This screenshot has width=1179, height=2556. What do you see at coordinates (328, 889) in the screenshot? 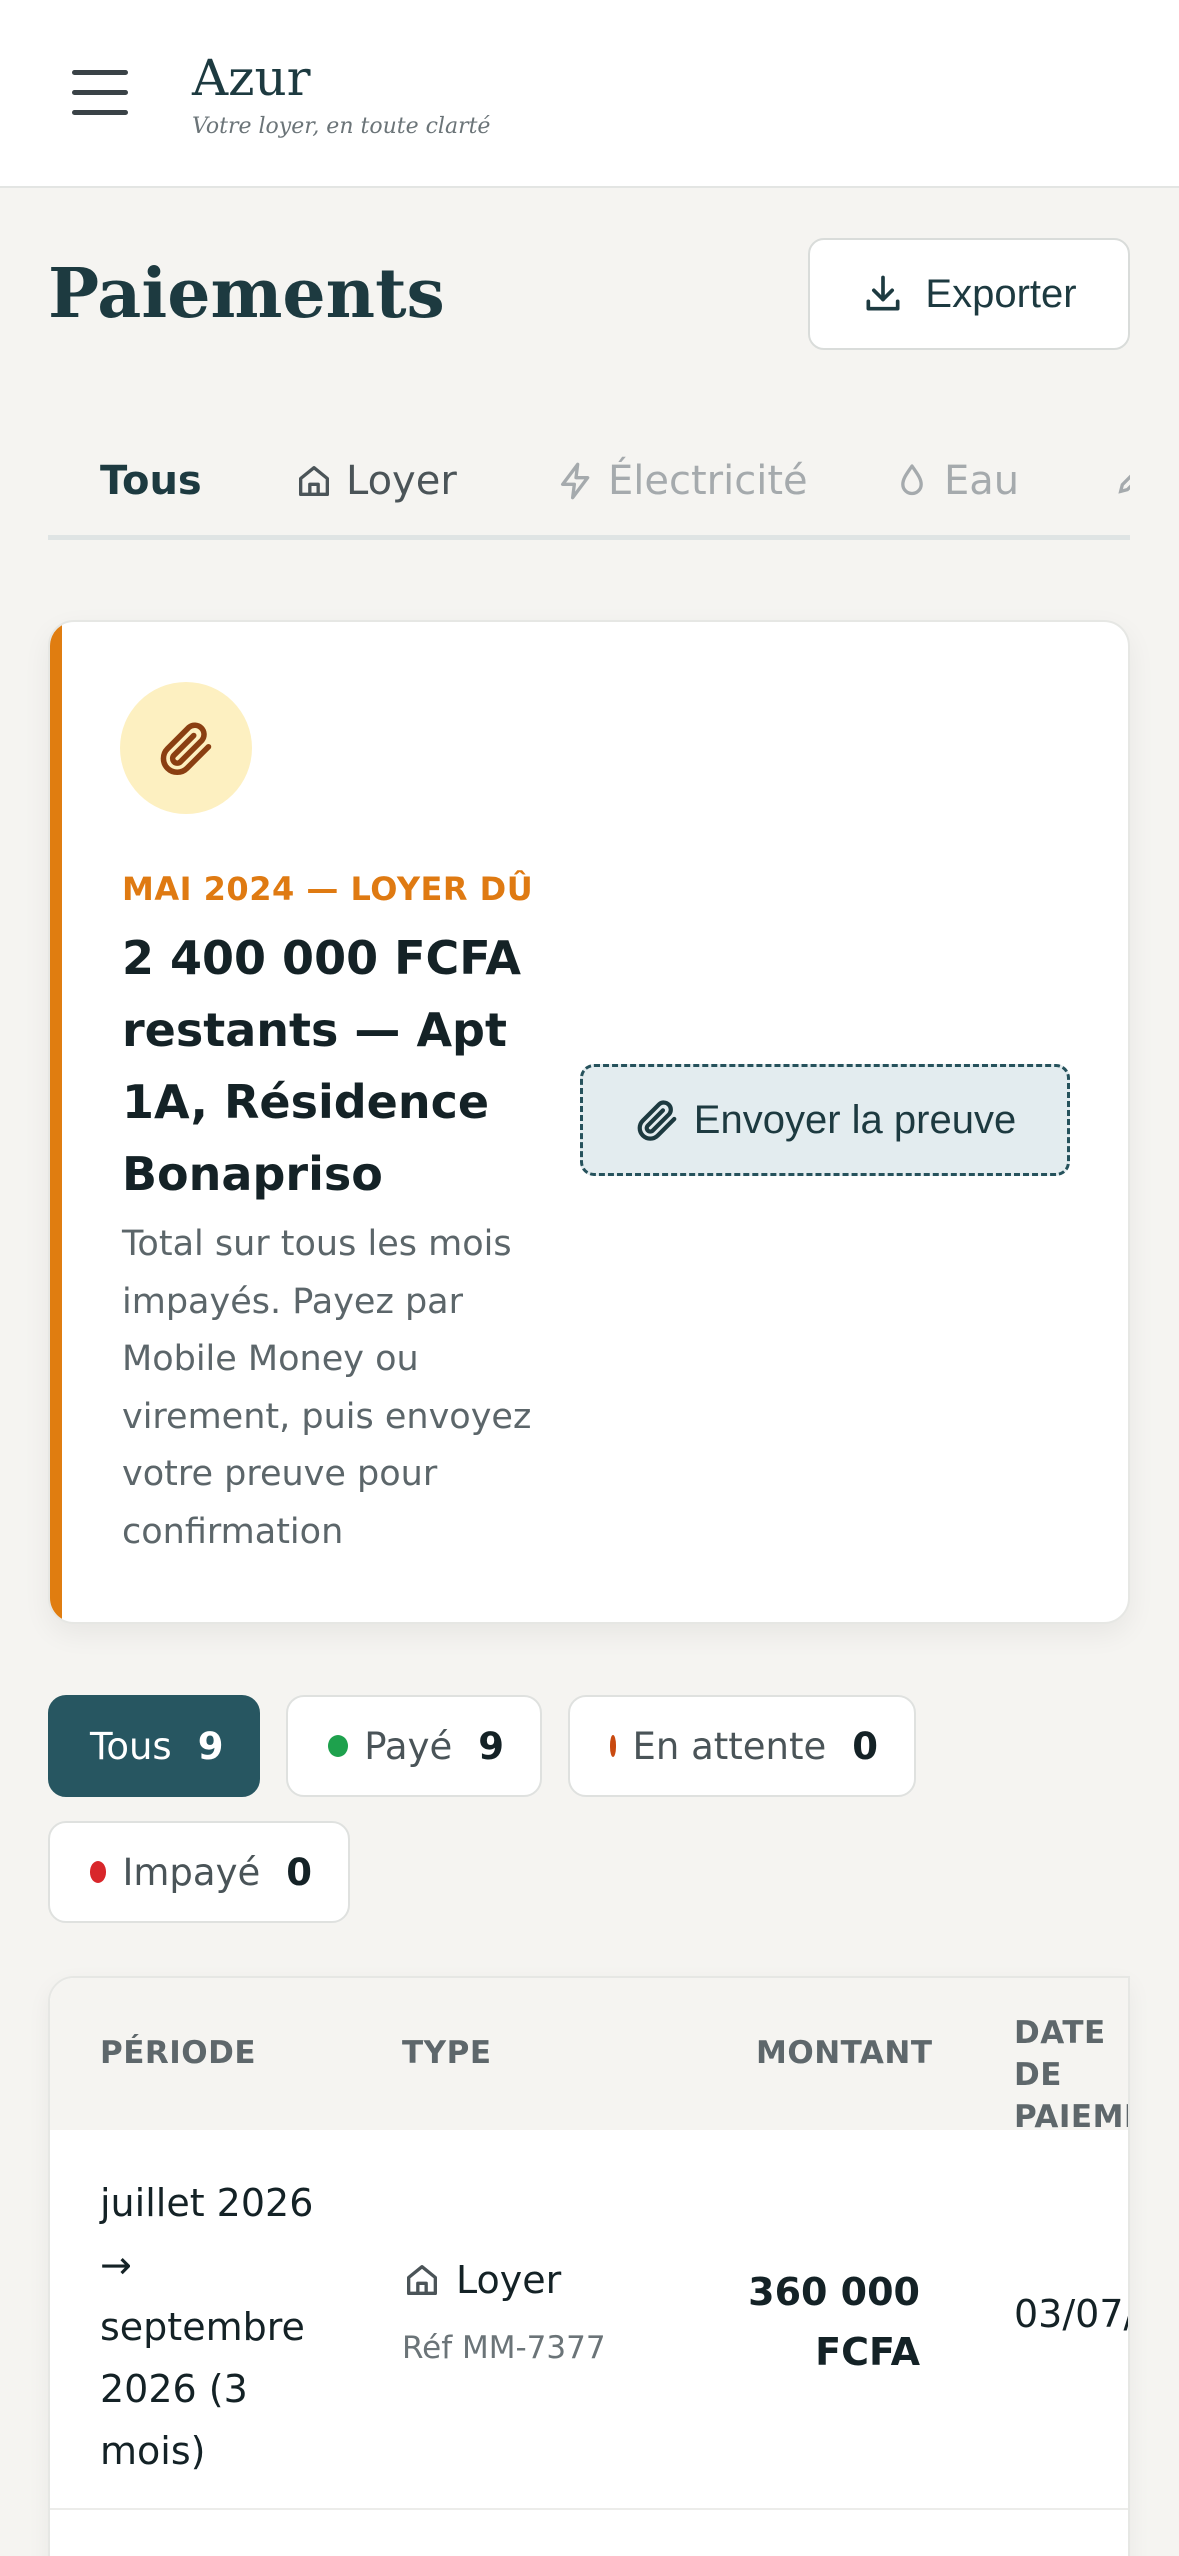
I see `due-period-label: MAI 2024 — LOYER DÛ` at bounding box center [328, 889].